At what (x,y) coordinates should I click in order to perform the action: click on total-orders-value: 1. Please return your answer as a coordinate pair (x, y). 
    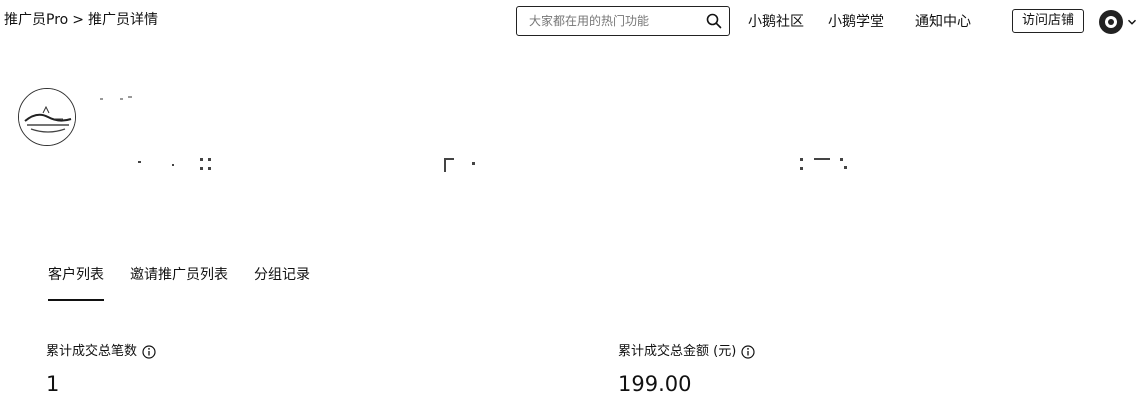
    Looking at the image, I should click on (53, 384).